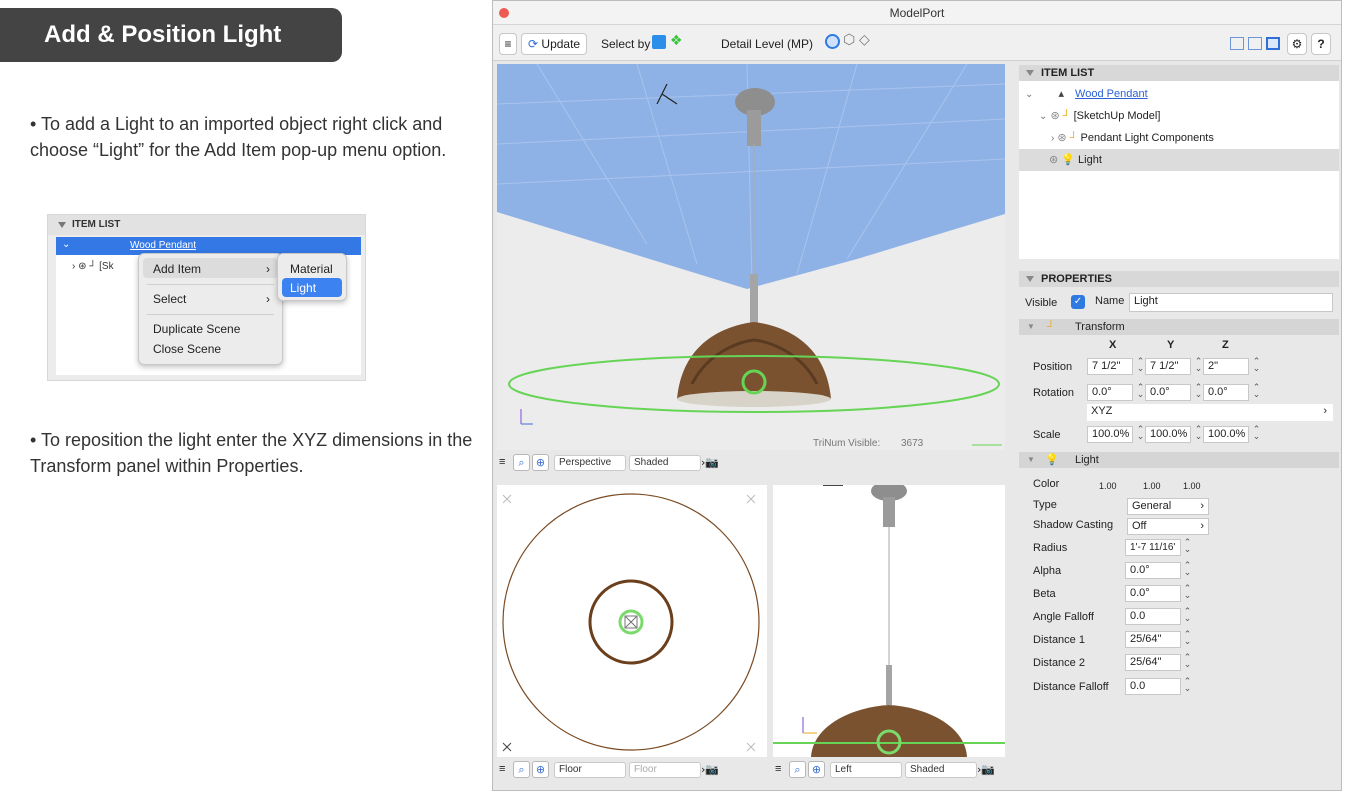 Image resolution: width=1364 pixels, height=802 pixels. What do you see at coordinates (1031, 326) in the screenshot?
I see `collapse-triangle-icon: ▼` at bounding box center [1031, 326].